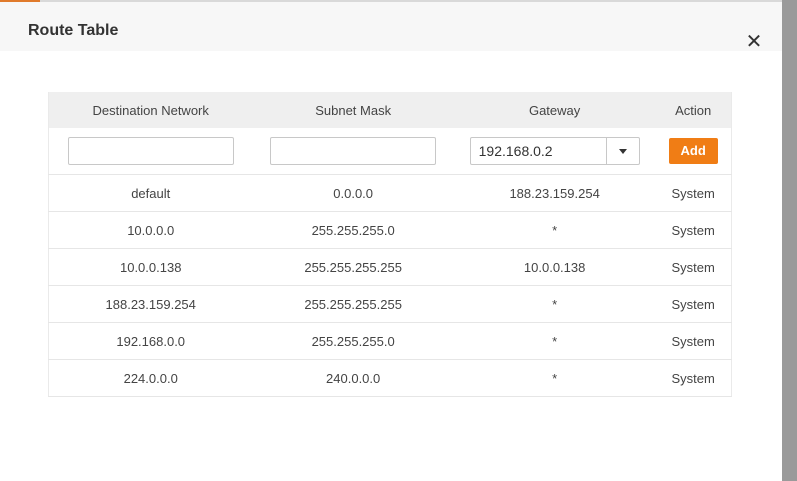  I want to click on backdrop-overlay, so click(789, 240).